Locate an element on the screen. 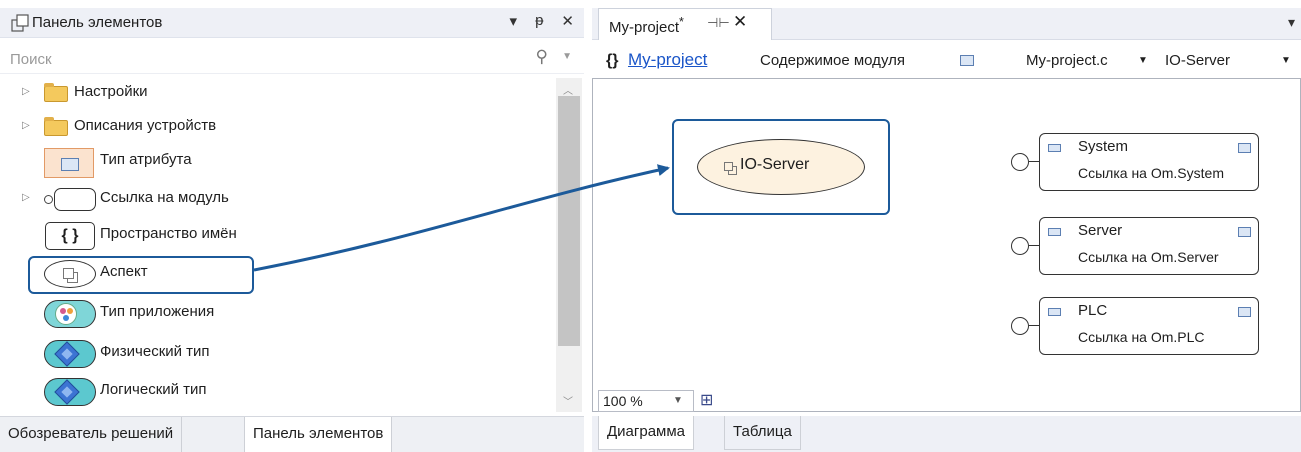 This screenshot has width=1301, height=452. reference-node-plc: PLC Ссылка на Om.PLC is located at coordinates (1135, 326).